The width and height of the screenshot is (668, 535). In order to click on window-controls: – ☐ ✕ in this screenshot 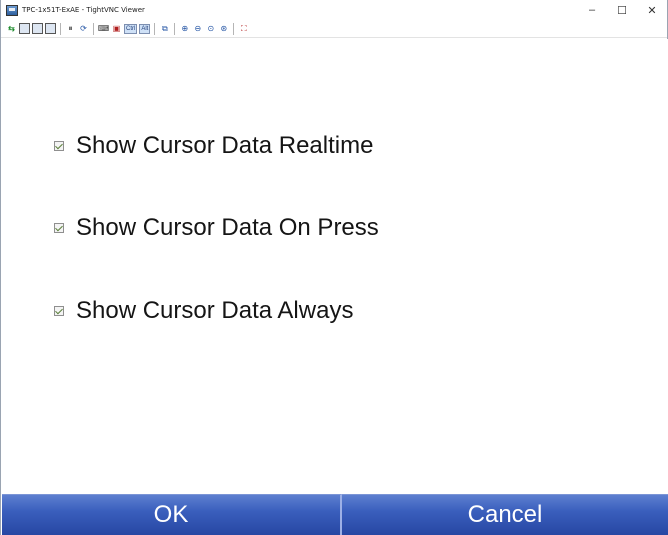, I will do `click(622, 10)`.